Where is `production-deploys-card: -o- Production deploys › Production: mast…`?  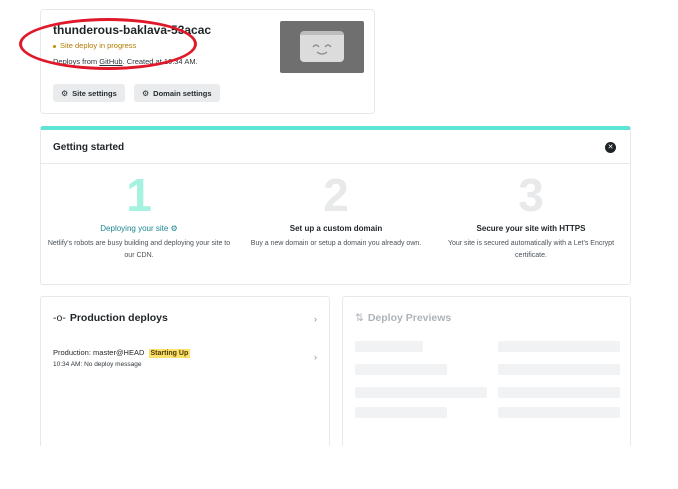
production-deploys-card: -o- Production deploys › Production: mast… is located at coordinates (185, 371).